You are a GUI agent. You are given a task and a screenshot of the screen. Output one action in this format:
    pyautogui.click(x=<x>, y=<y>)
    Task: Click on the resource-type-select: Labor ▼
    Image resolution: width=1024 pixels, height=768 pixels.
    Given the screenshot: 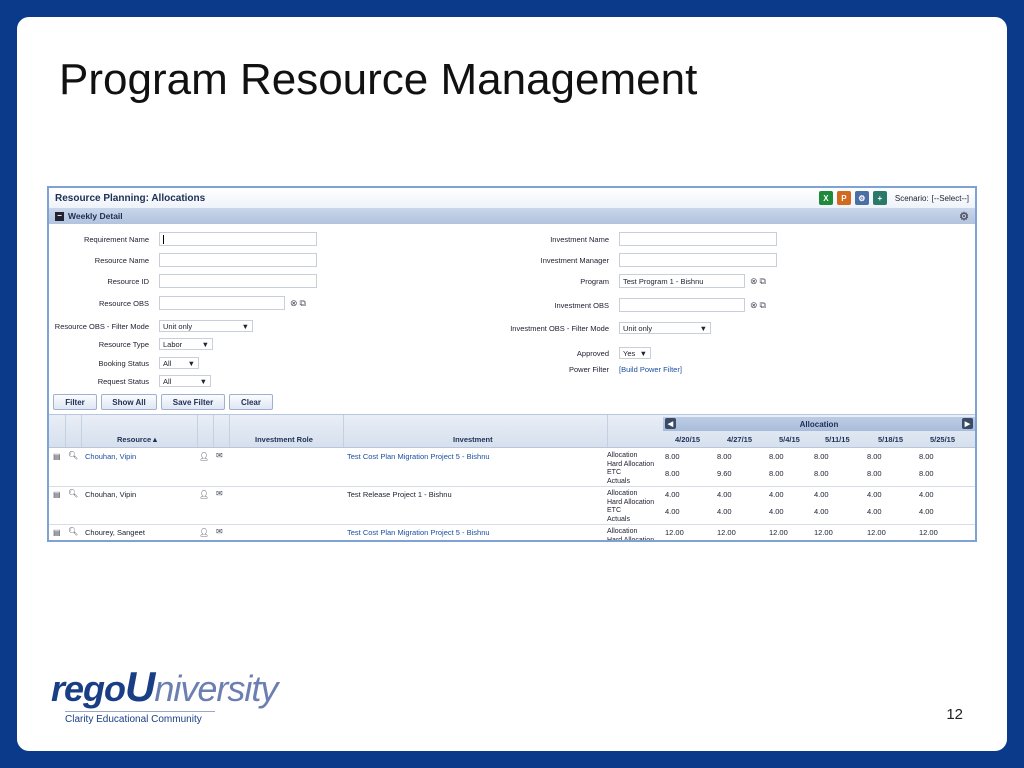 What is the action you would take?
    pyautogui.click(x=186, y=344)
    